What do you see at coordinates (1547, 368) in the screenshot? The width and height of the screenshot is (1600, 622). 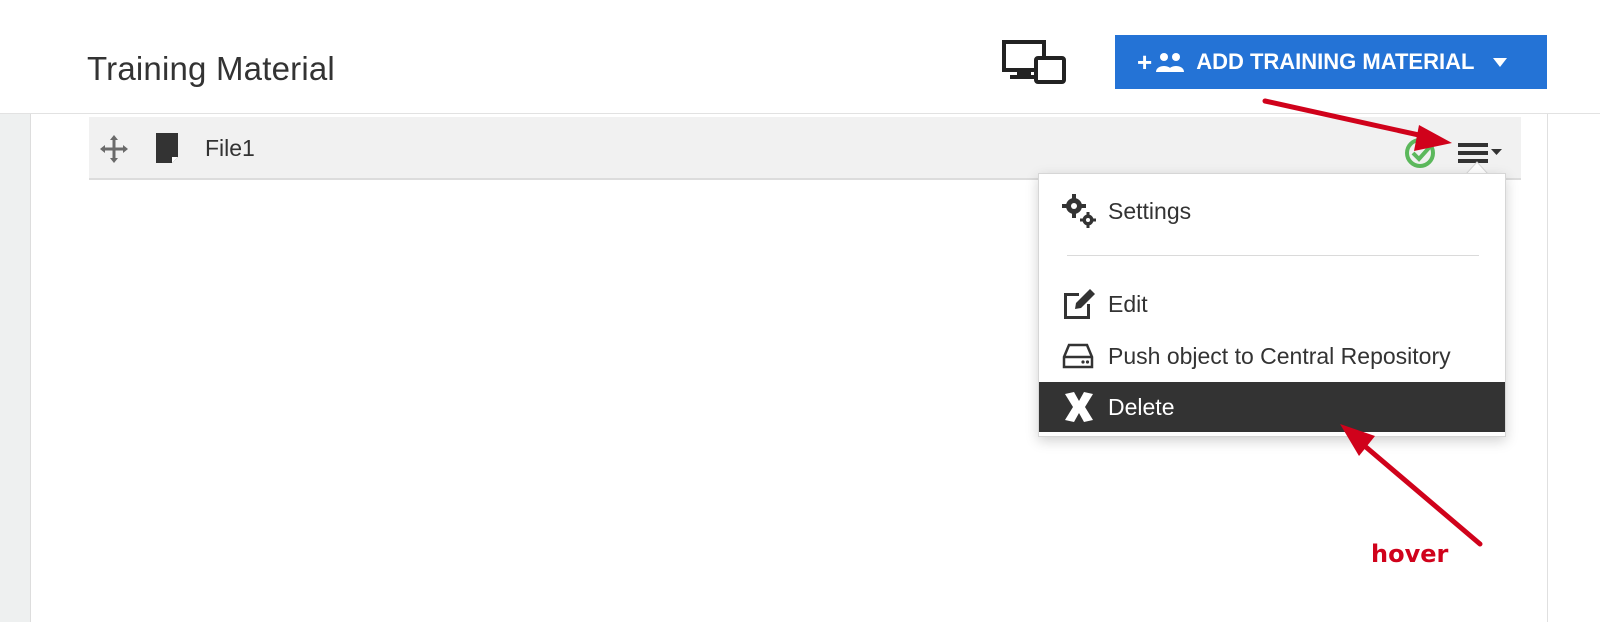 I see `content-right-border` at bounding box center [1547, 368].